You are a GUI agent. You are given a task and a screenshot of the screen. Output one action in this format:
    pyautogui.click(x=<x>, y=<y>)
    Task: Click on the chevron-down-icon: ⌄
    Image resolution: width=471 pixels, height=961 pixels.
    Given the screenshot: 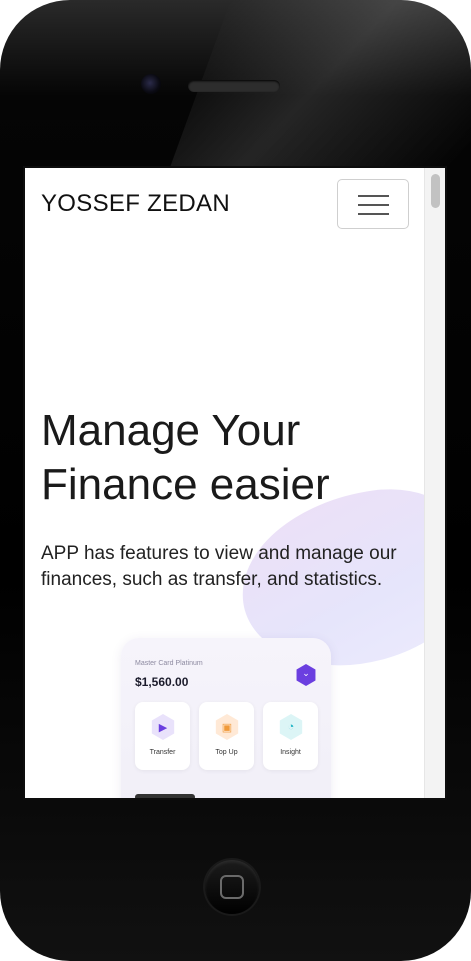 What is the action you would take?
    pyautogui.click(x=306, y=675)
    